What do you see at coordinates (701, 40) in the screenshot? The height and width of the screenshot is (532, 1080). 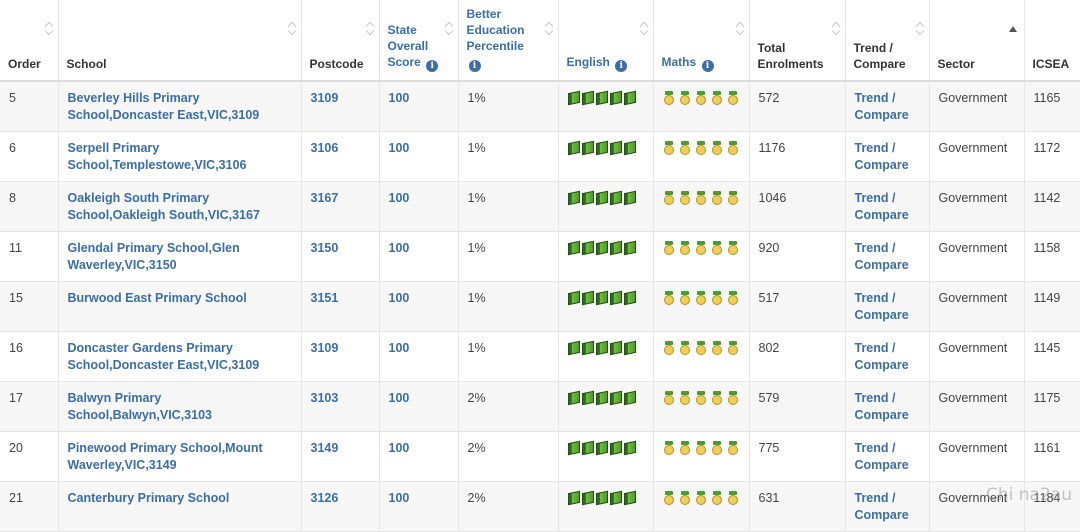 I see `column-header-maths: Maths i` at bounding box center [701, 40].